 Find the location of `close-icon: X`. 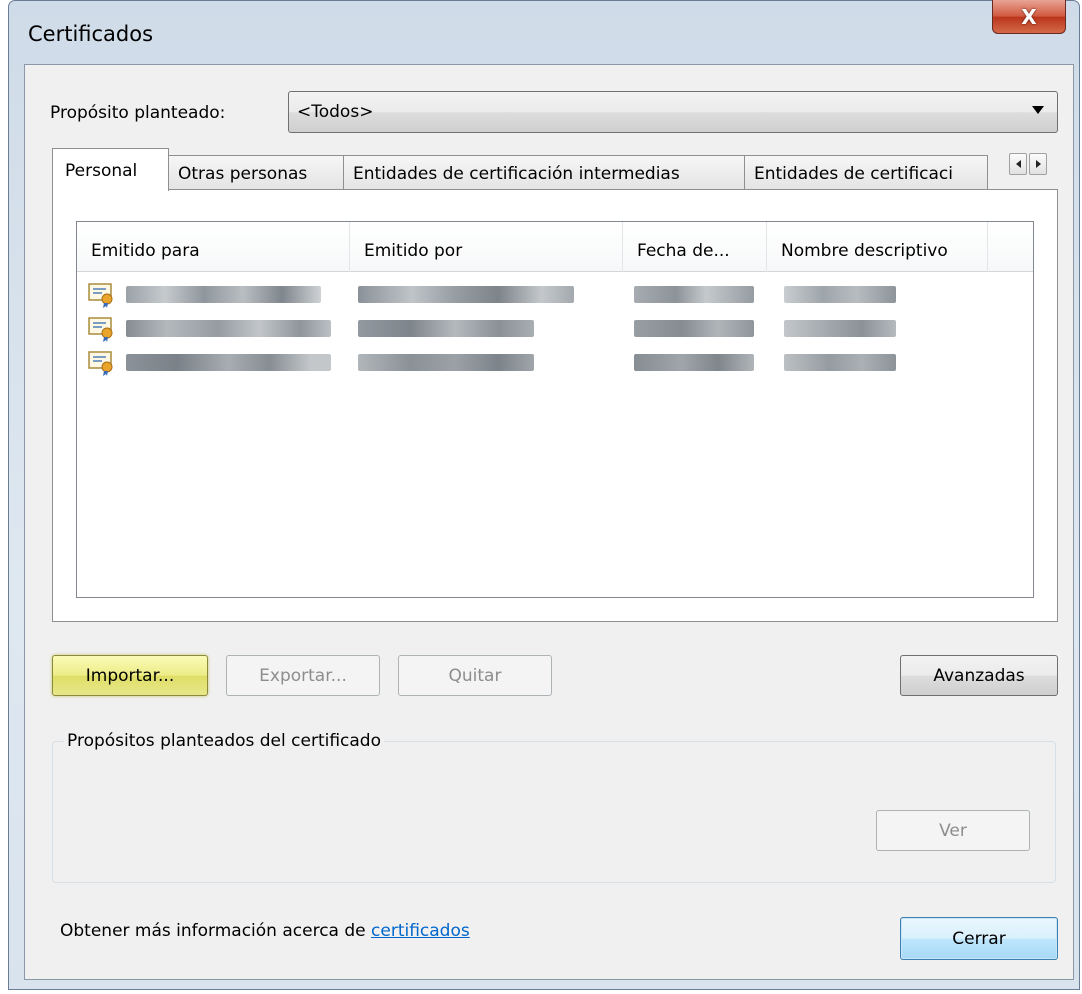

close-icon: X is located at coordinates (1029, 16).